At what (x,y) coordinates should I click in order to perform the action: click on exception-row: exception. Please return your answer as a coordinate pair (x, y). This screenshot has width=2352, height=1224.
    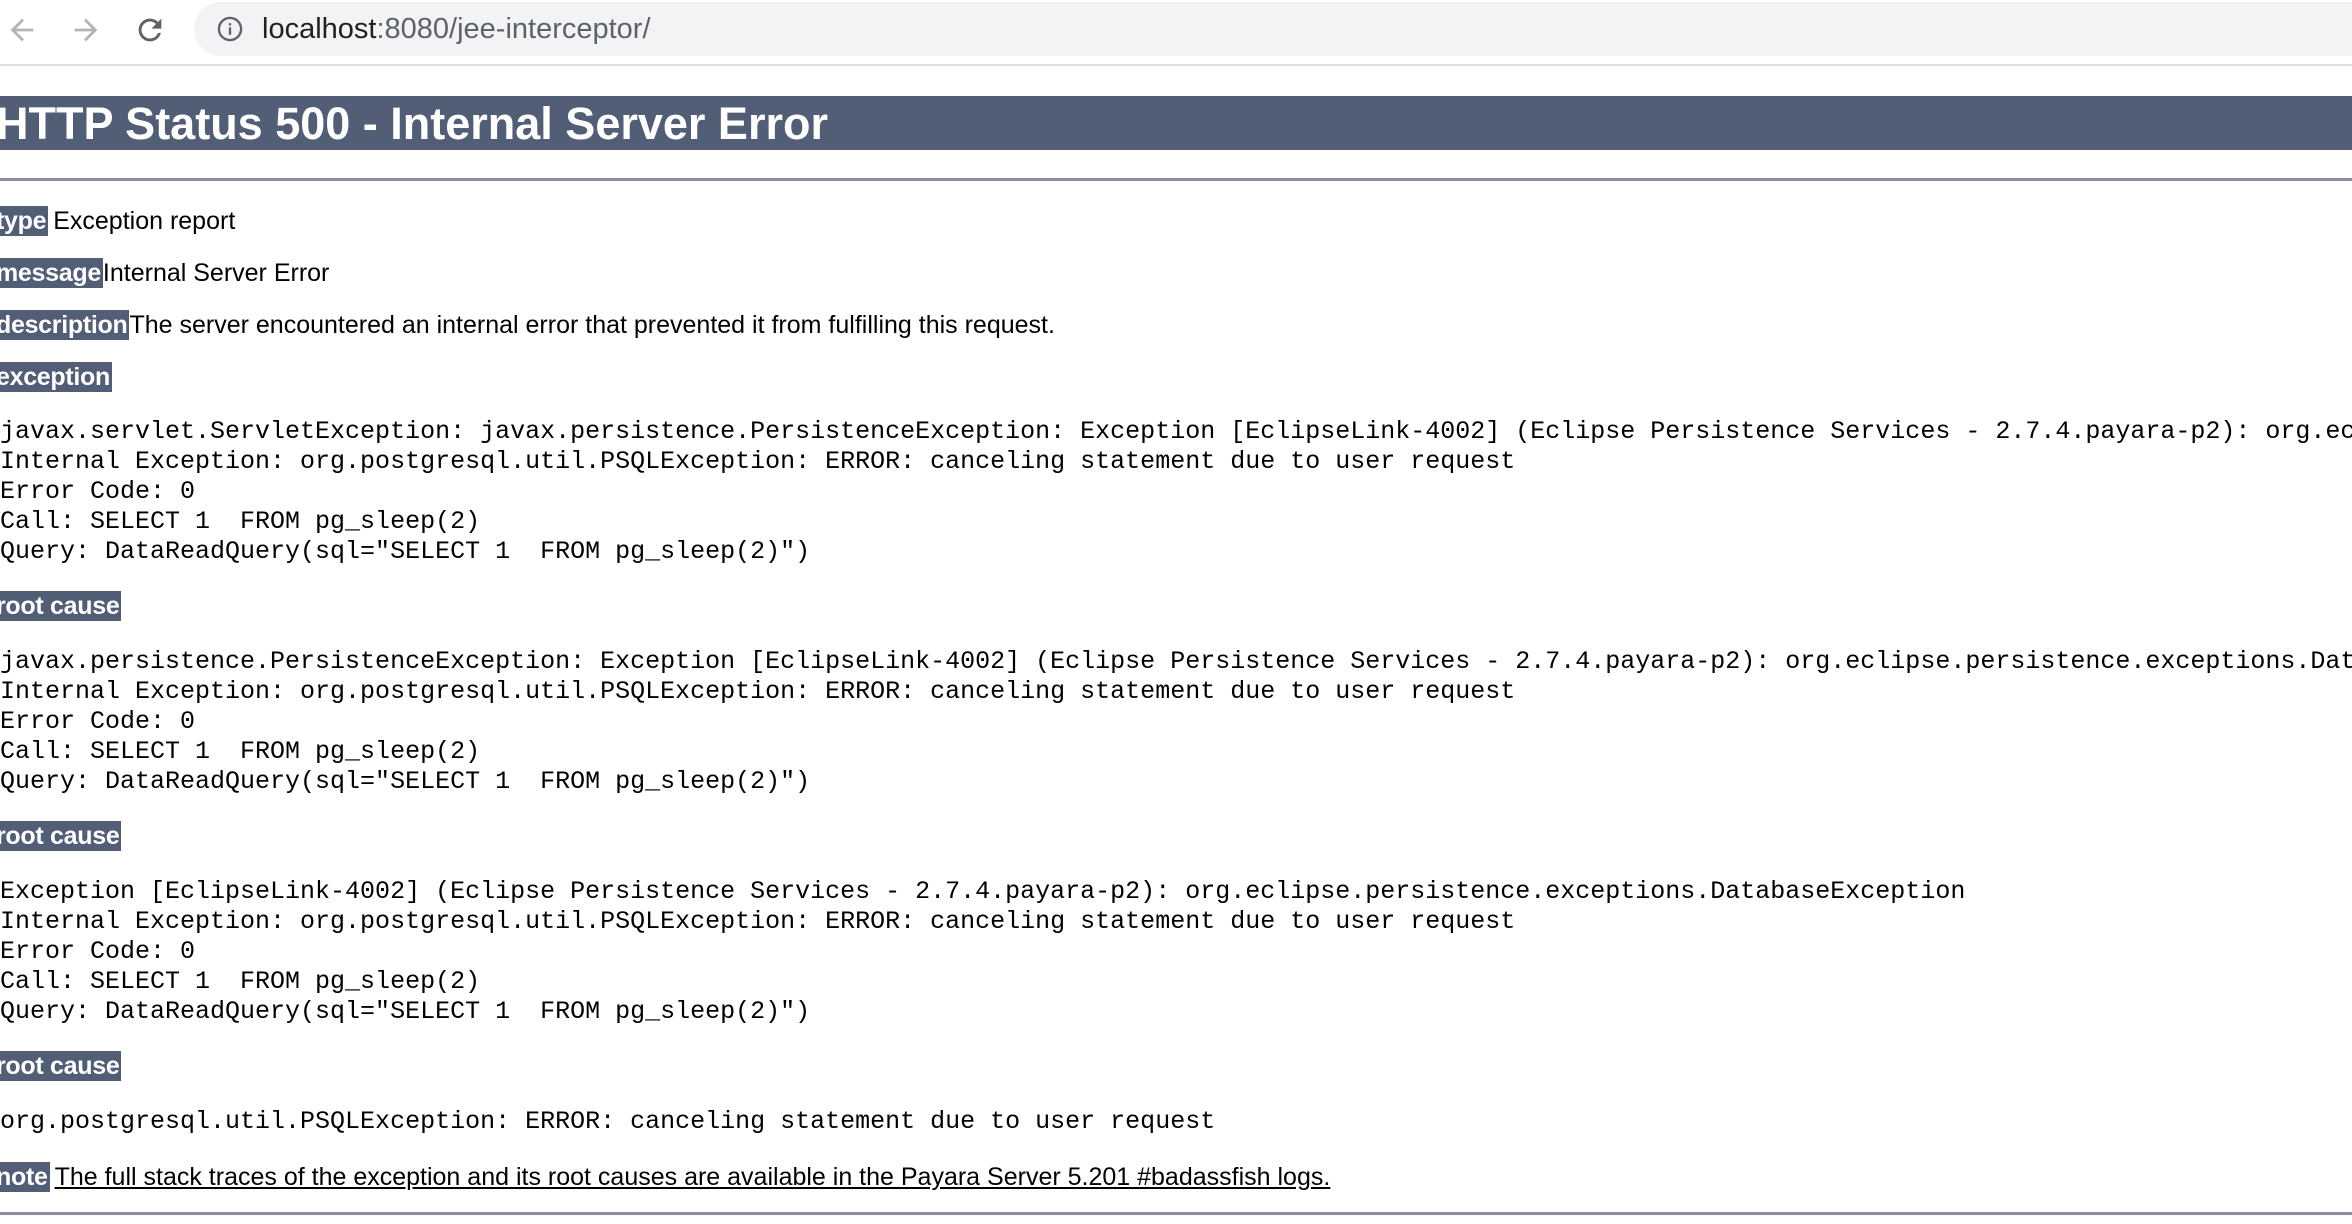
    Looking at the image, I should click on (56, 377).